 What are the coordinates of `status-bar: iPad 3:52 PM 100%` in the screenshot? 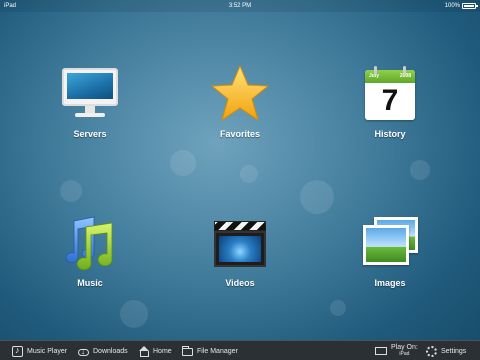 It's located at (240, 6).